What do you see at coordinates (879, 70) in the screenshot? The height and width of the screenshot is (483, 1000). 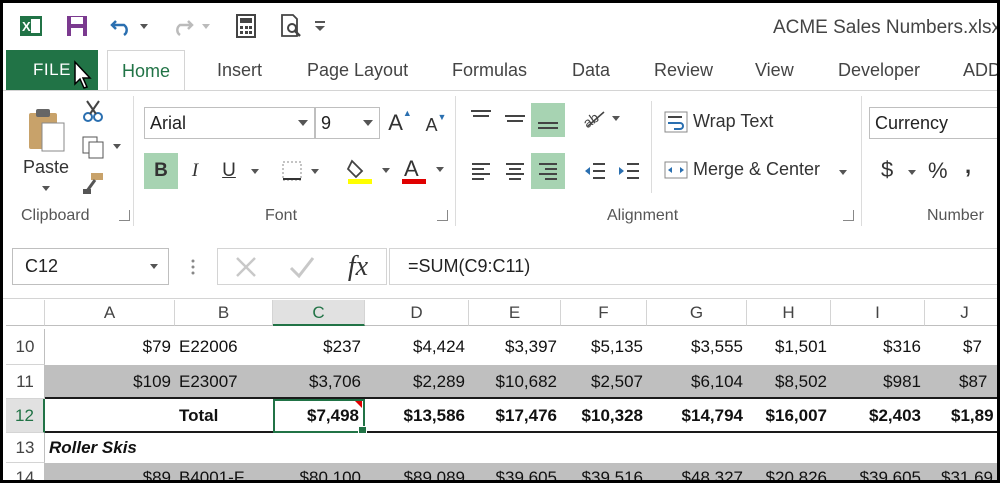 I see `tab-developer: Developer` at bounding box center [879, 70].